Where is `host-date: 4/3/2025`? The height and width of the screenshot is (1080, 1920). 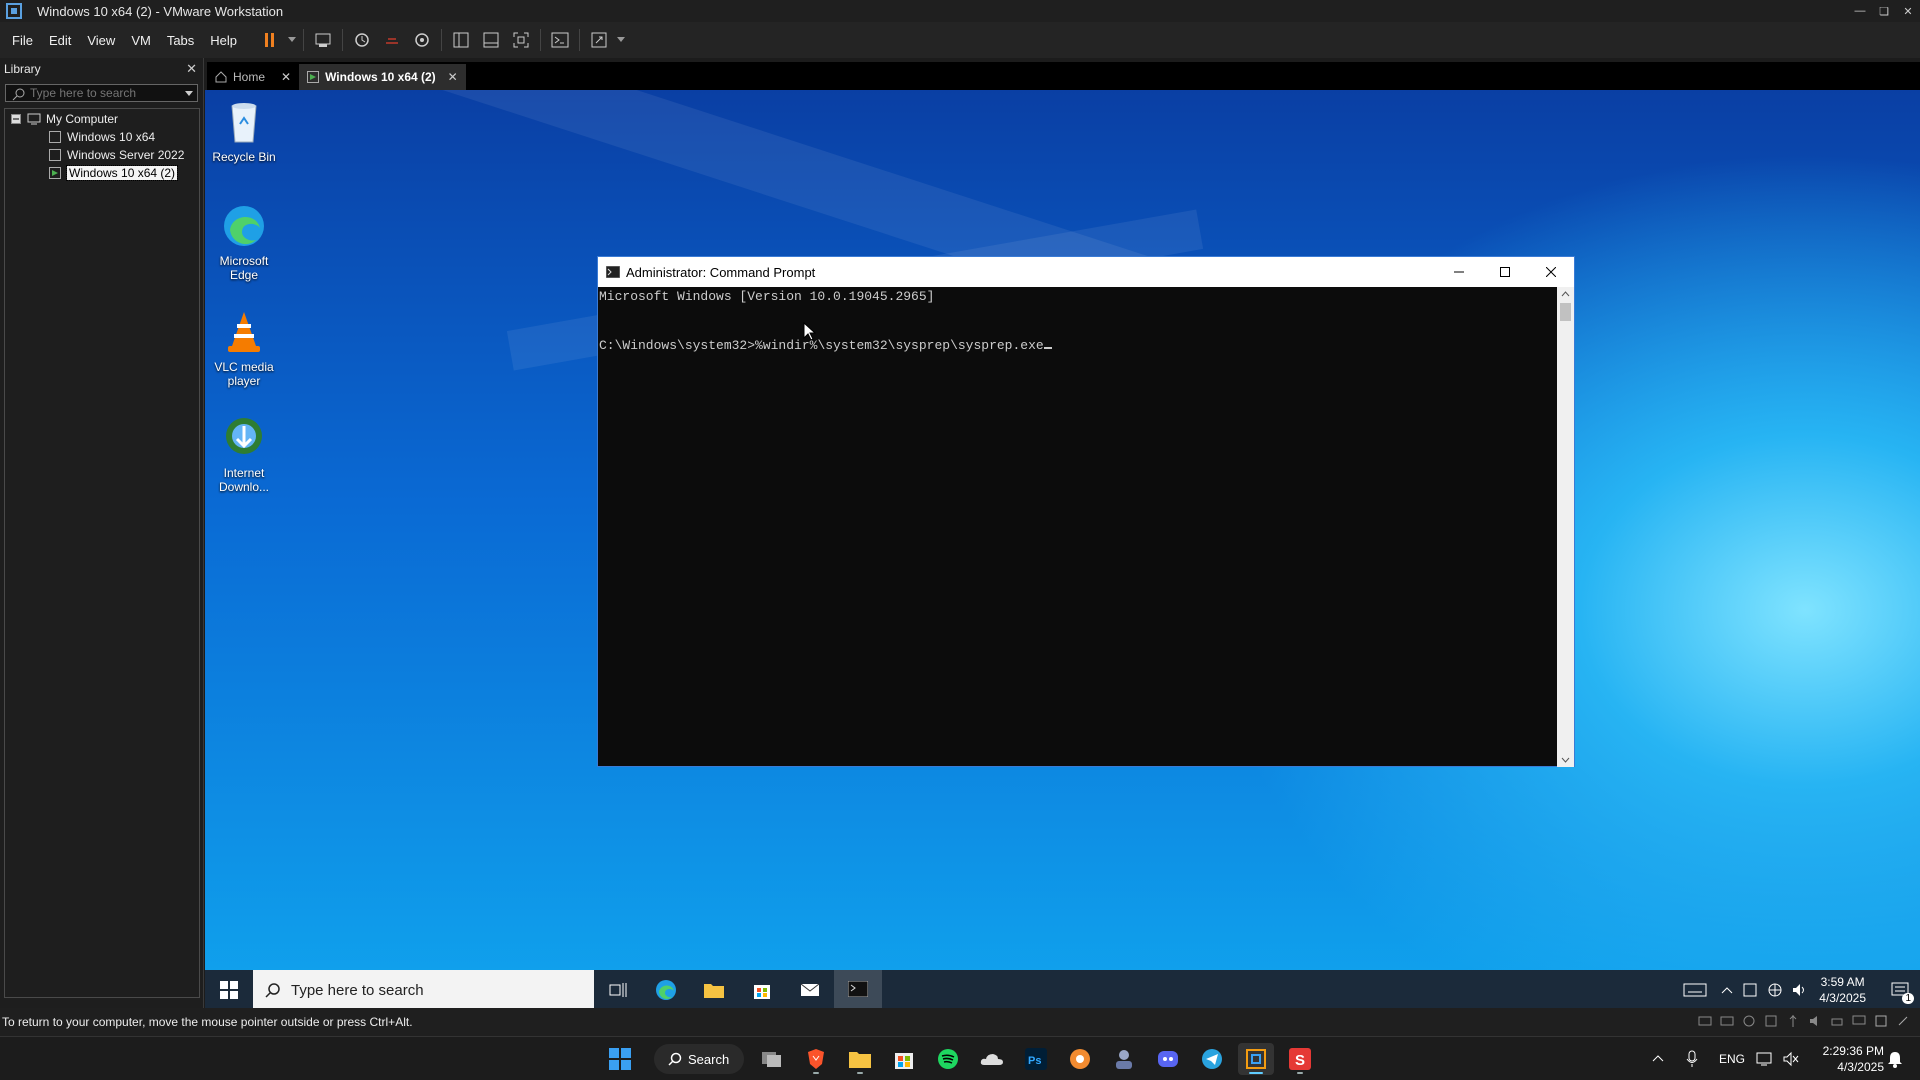
host-date: 4/3/2025 is located at coordinates (1860, 1067).